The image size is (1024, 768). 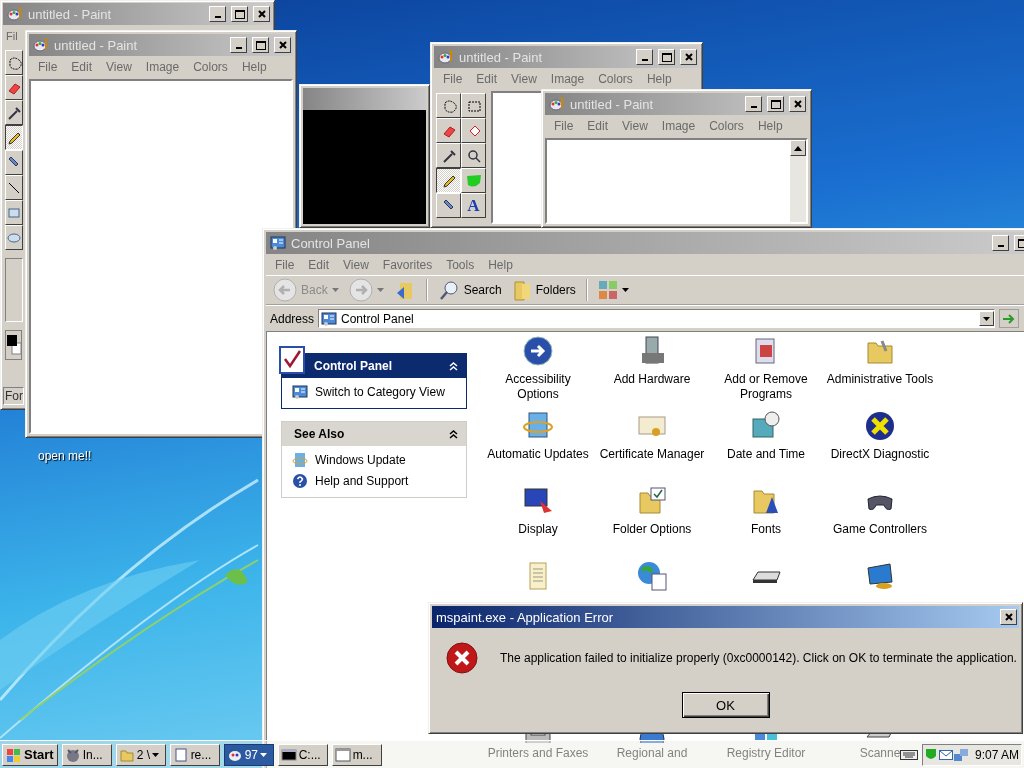 What do you see at coordinates (652, 454) in the screenshot?
I see `item-label: Certificate Manager` at bounding box center [652, 454].